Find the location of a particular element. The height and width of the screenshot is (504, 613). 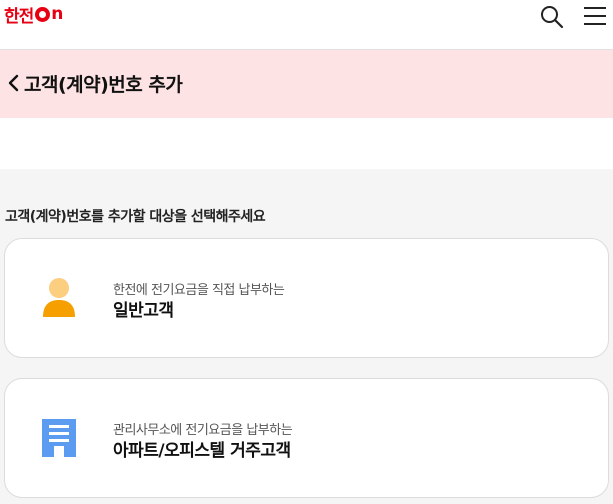

logo-on-mark: n is located at coordinates (49, 14).